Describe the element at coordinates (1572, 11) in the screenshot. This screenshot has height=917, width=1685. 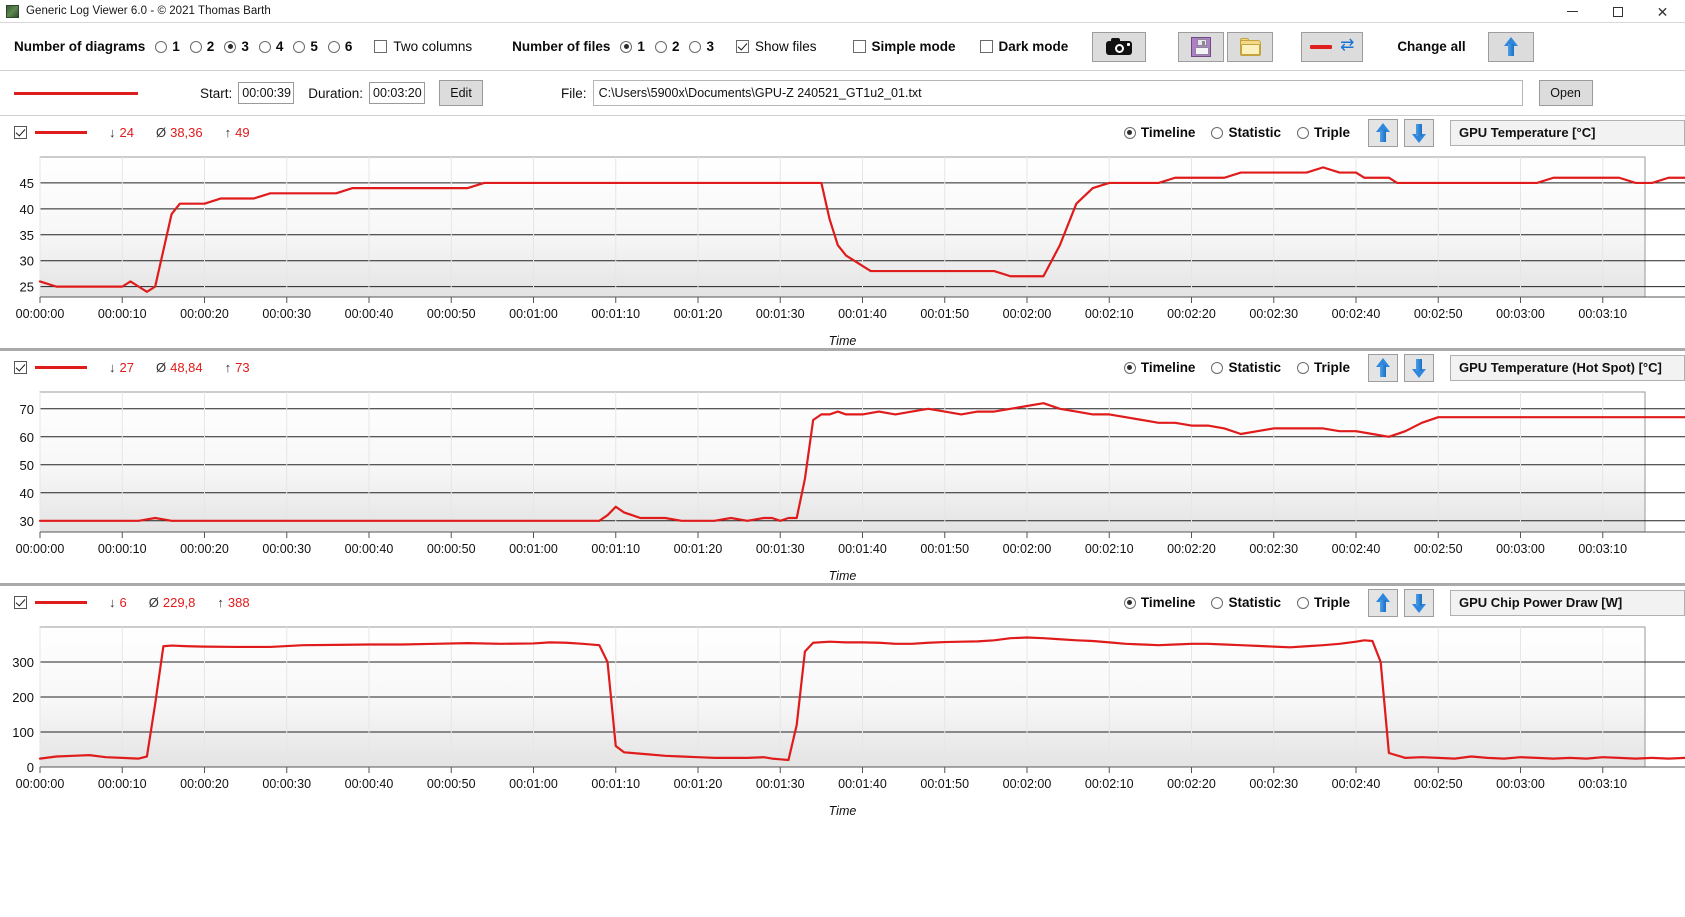
I see `minimize-button` at that location.